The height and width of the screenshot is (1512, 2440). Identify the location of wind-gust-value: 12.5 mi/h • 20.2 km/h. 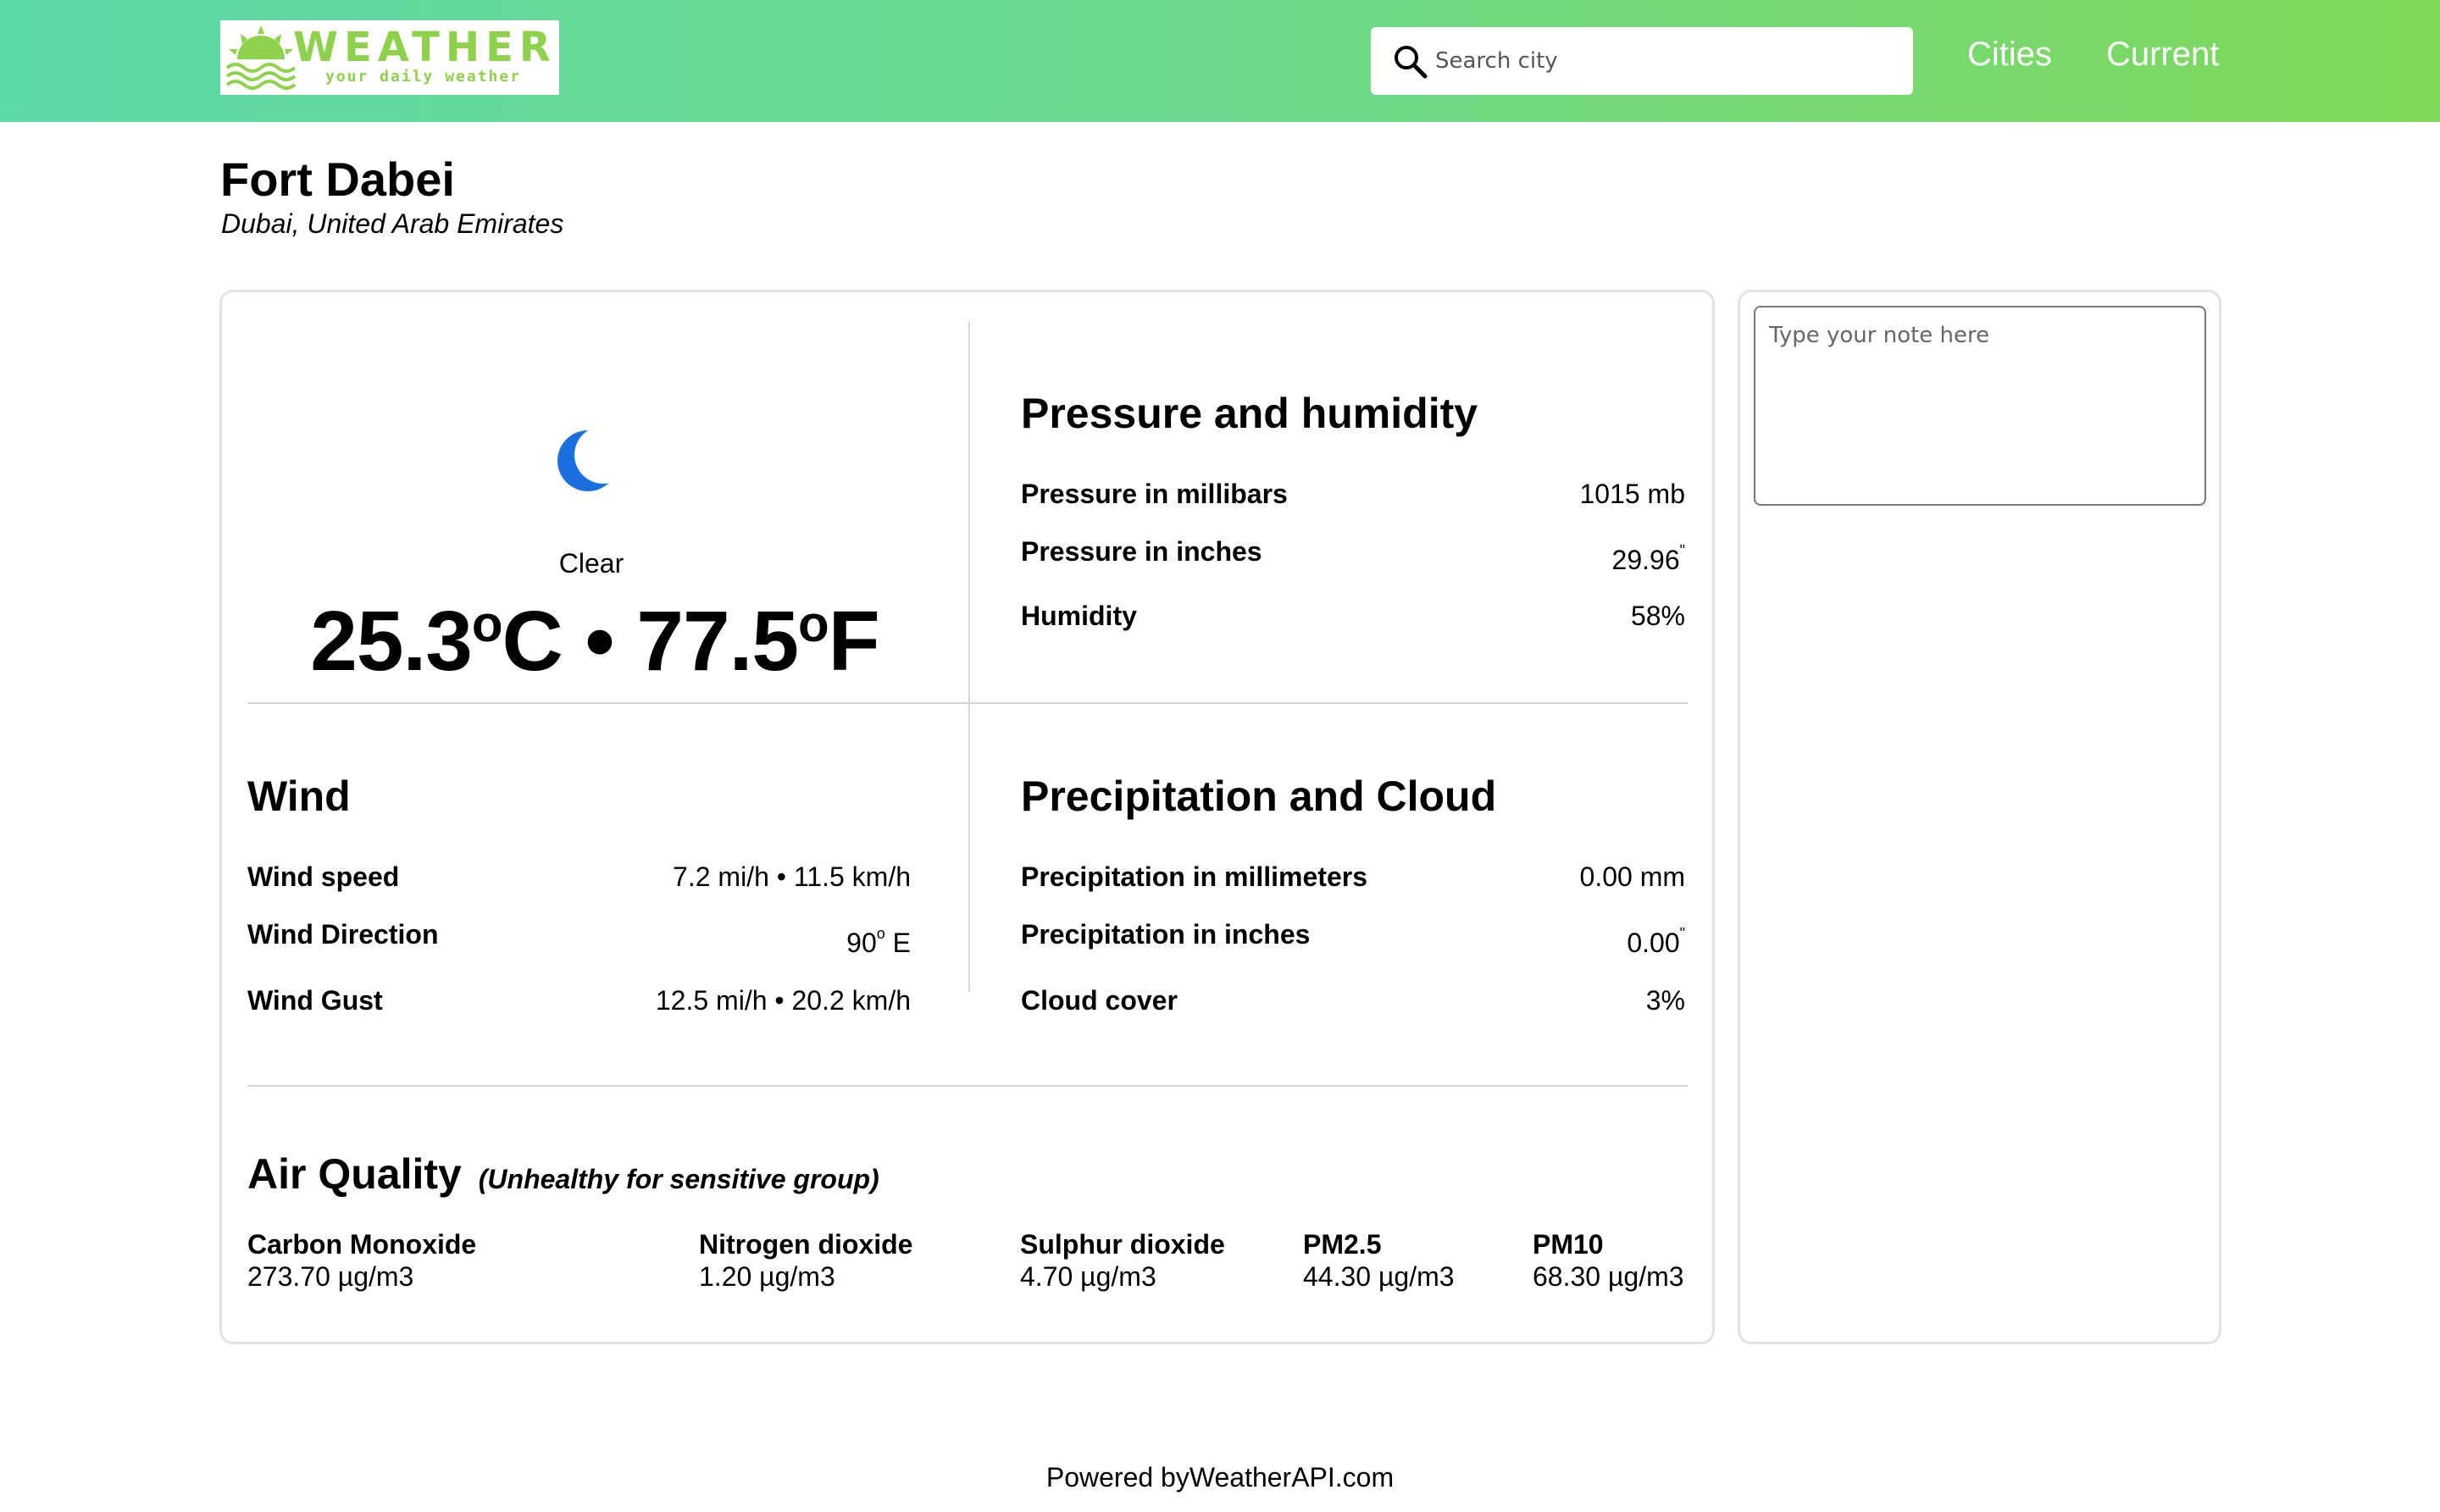
(783, 1000).